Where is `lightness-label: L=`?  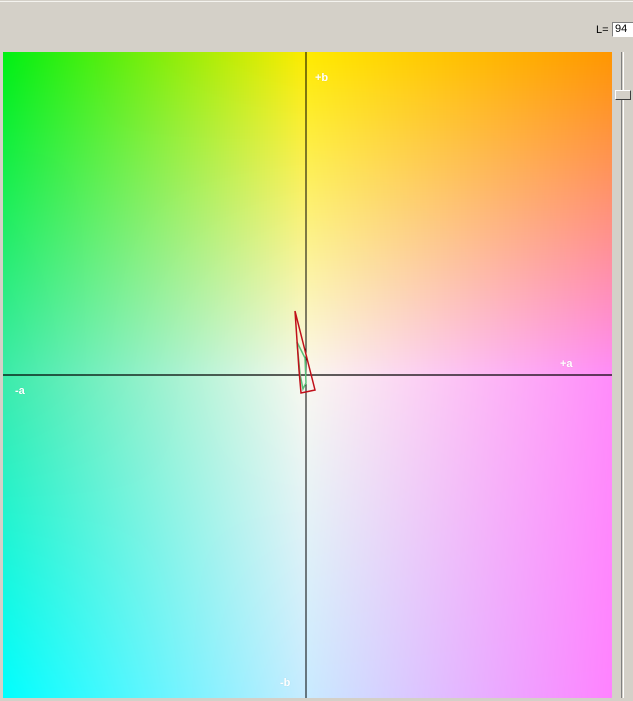
lightness-label: L= is located at coordinates (602, 30).